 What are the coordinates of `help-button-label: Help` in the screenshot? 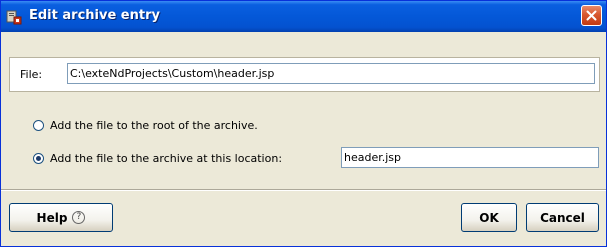 It's located at (52, 217).